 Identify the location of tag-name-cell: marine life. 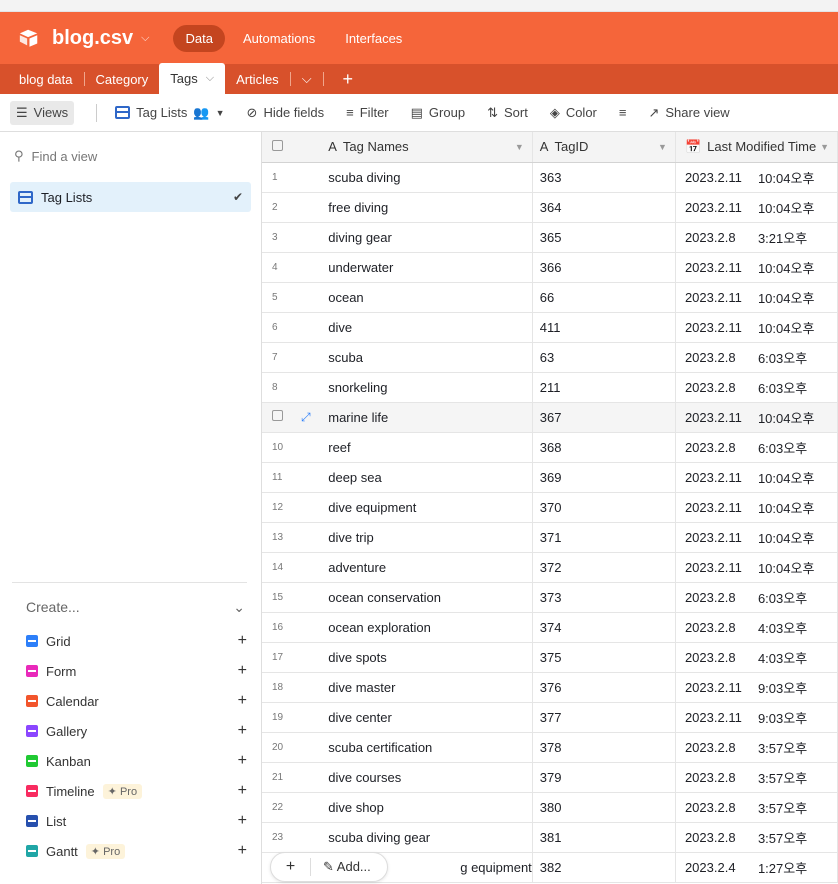
(426, 417).